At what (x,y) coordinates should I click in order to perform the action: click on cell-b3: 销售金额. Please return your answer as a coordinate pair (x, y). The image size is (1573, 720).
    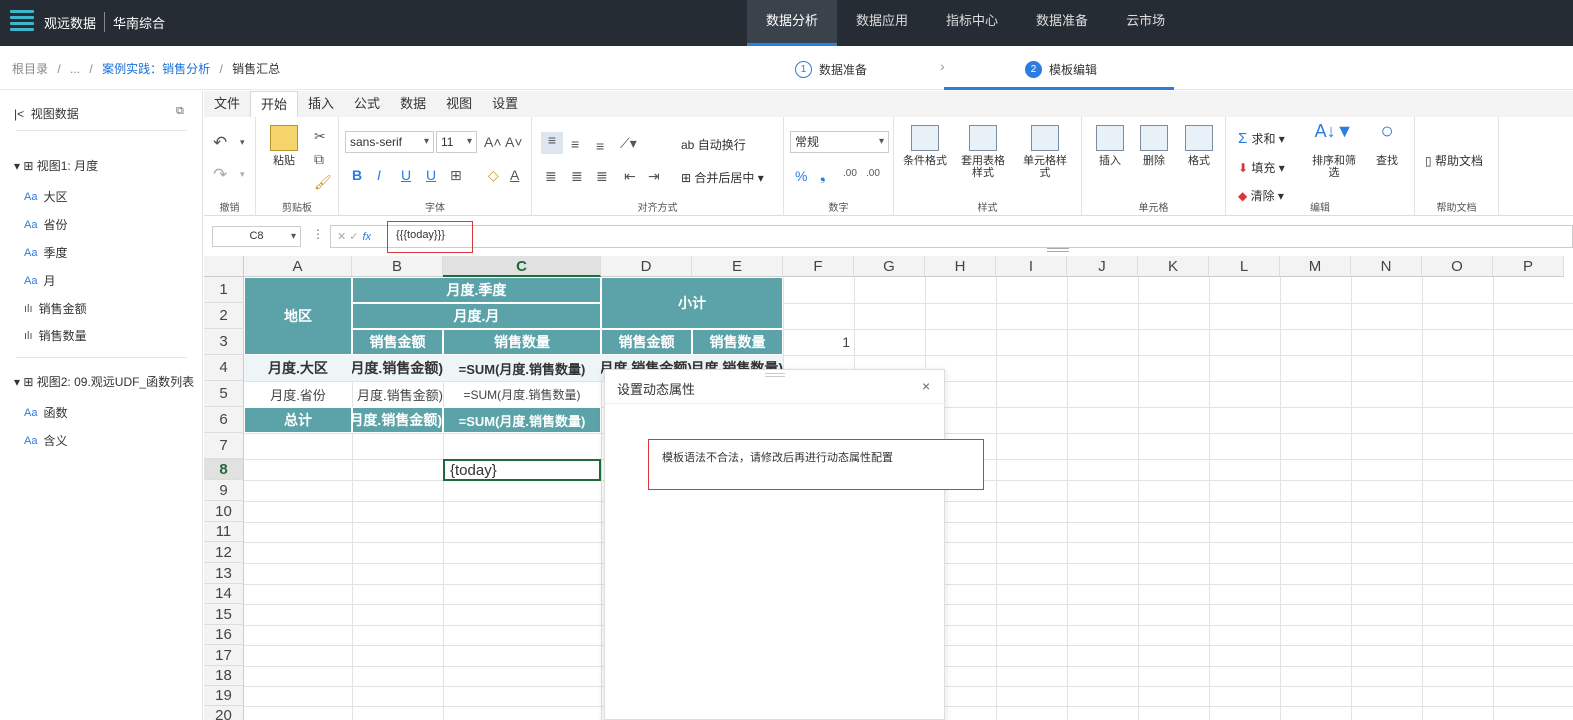
    Looking at the image, I should click on (397, 342).